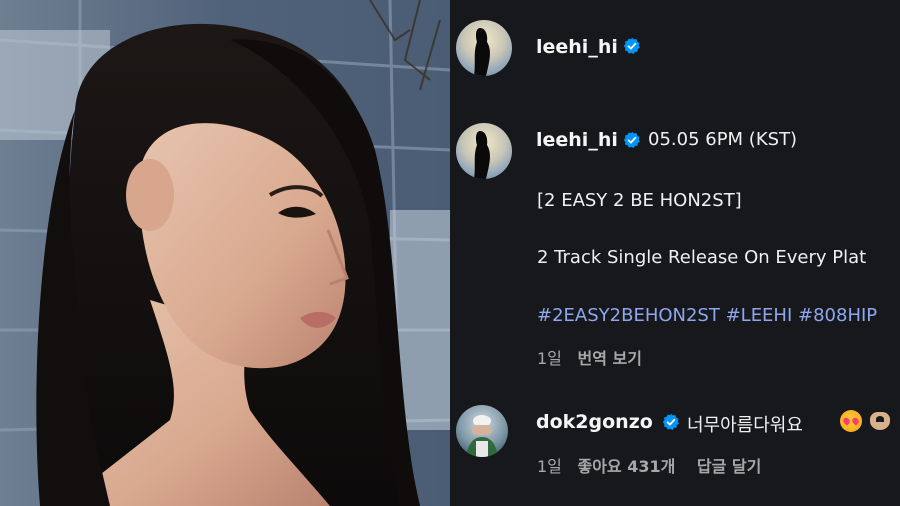  What do you see at coordinates (707, 315) in the screenshot?
I see `caption-hashtags: #2EASY2BEHON2ST #LEEHI #808HIP` at bounding box center [707, 315].